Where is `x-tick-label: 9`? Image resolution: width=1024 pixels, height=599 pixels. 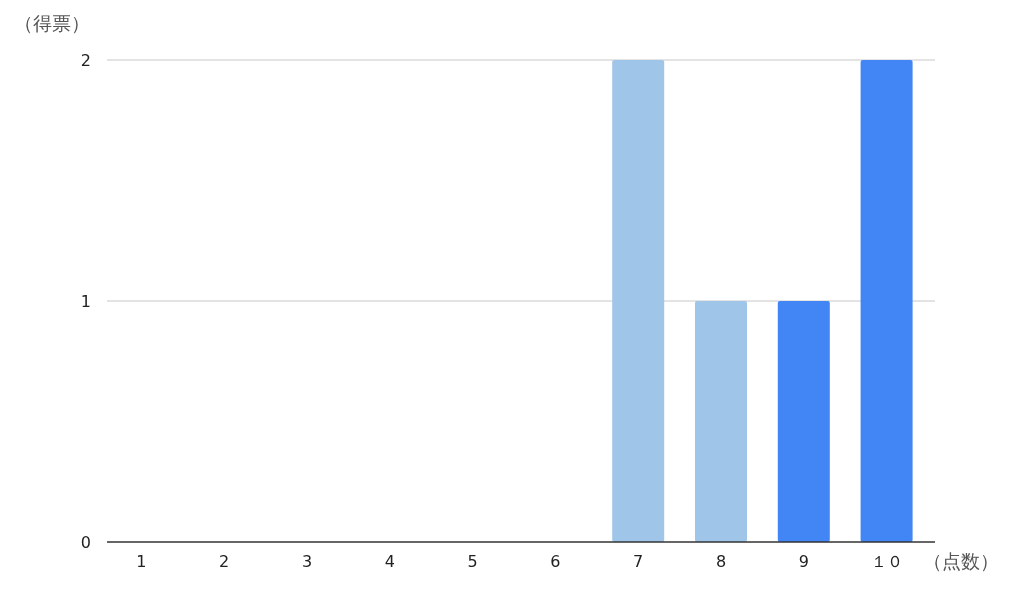 x-tick-label: 9 is located at coordinates (803, 561).